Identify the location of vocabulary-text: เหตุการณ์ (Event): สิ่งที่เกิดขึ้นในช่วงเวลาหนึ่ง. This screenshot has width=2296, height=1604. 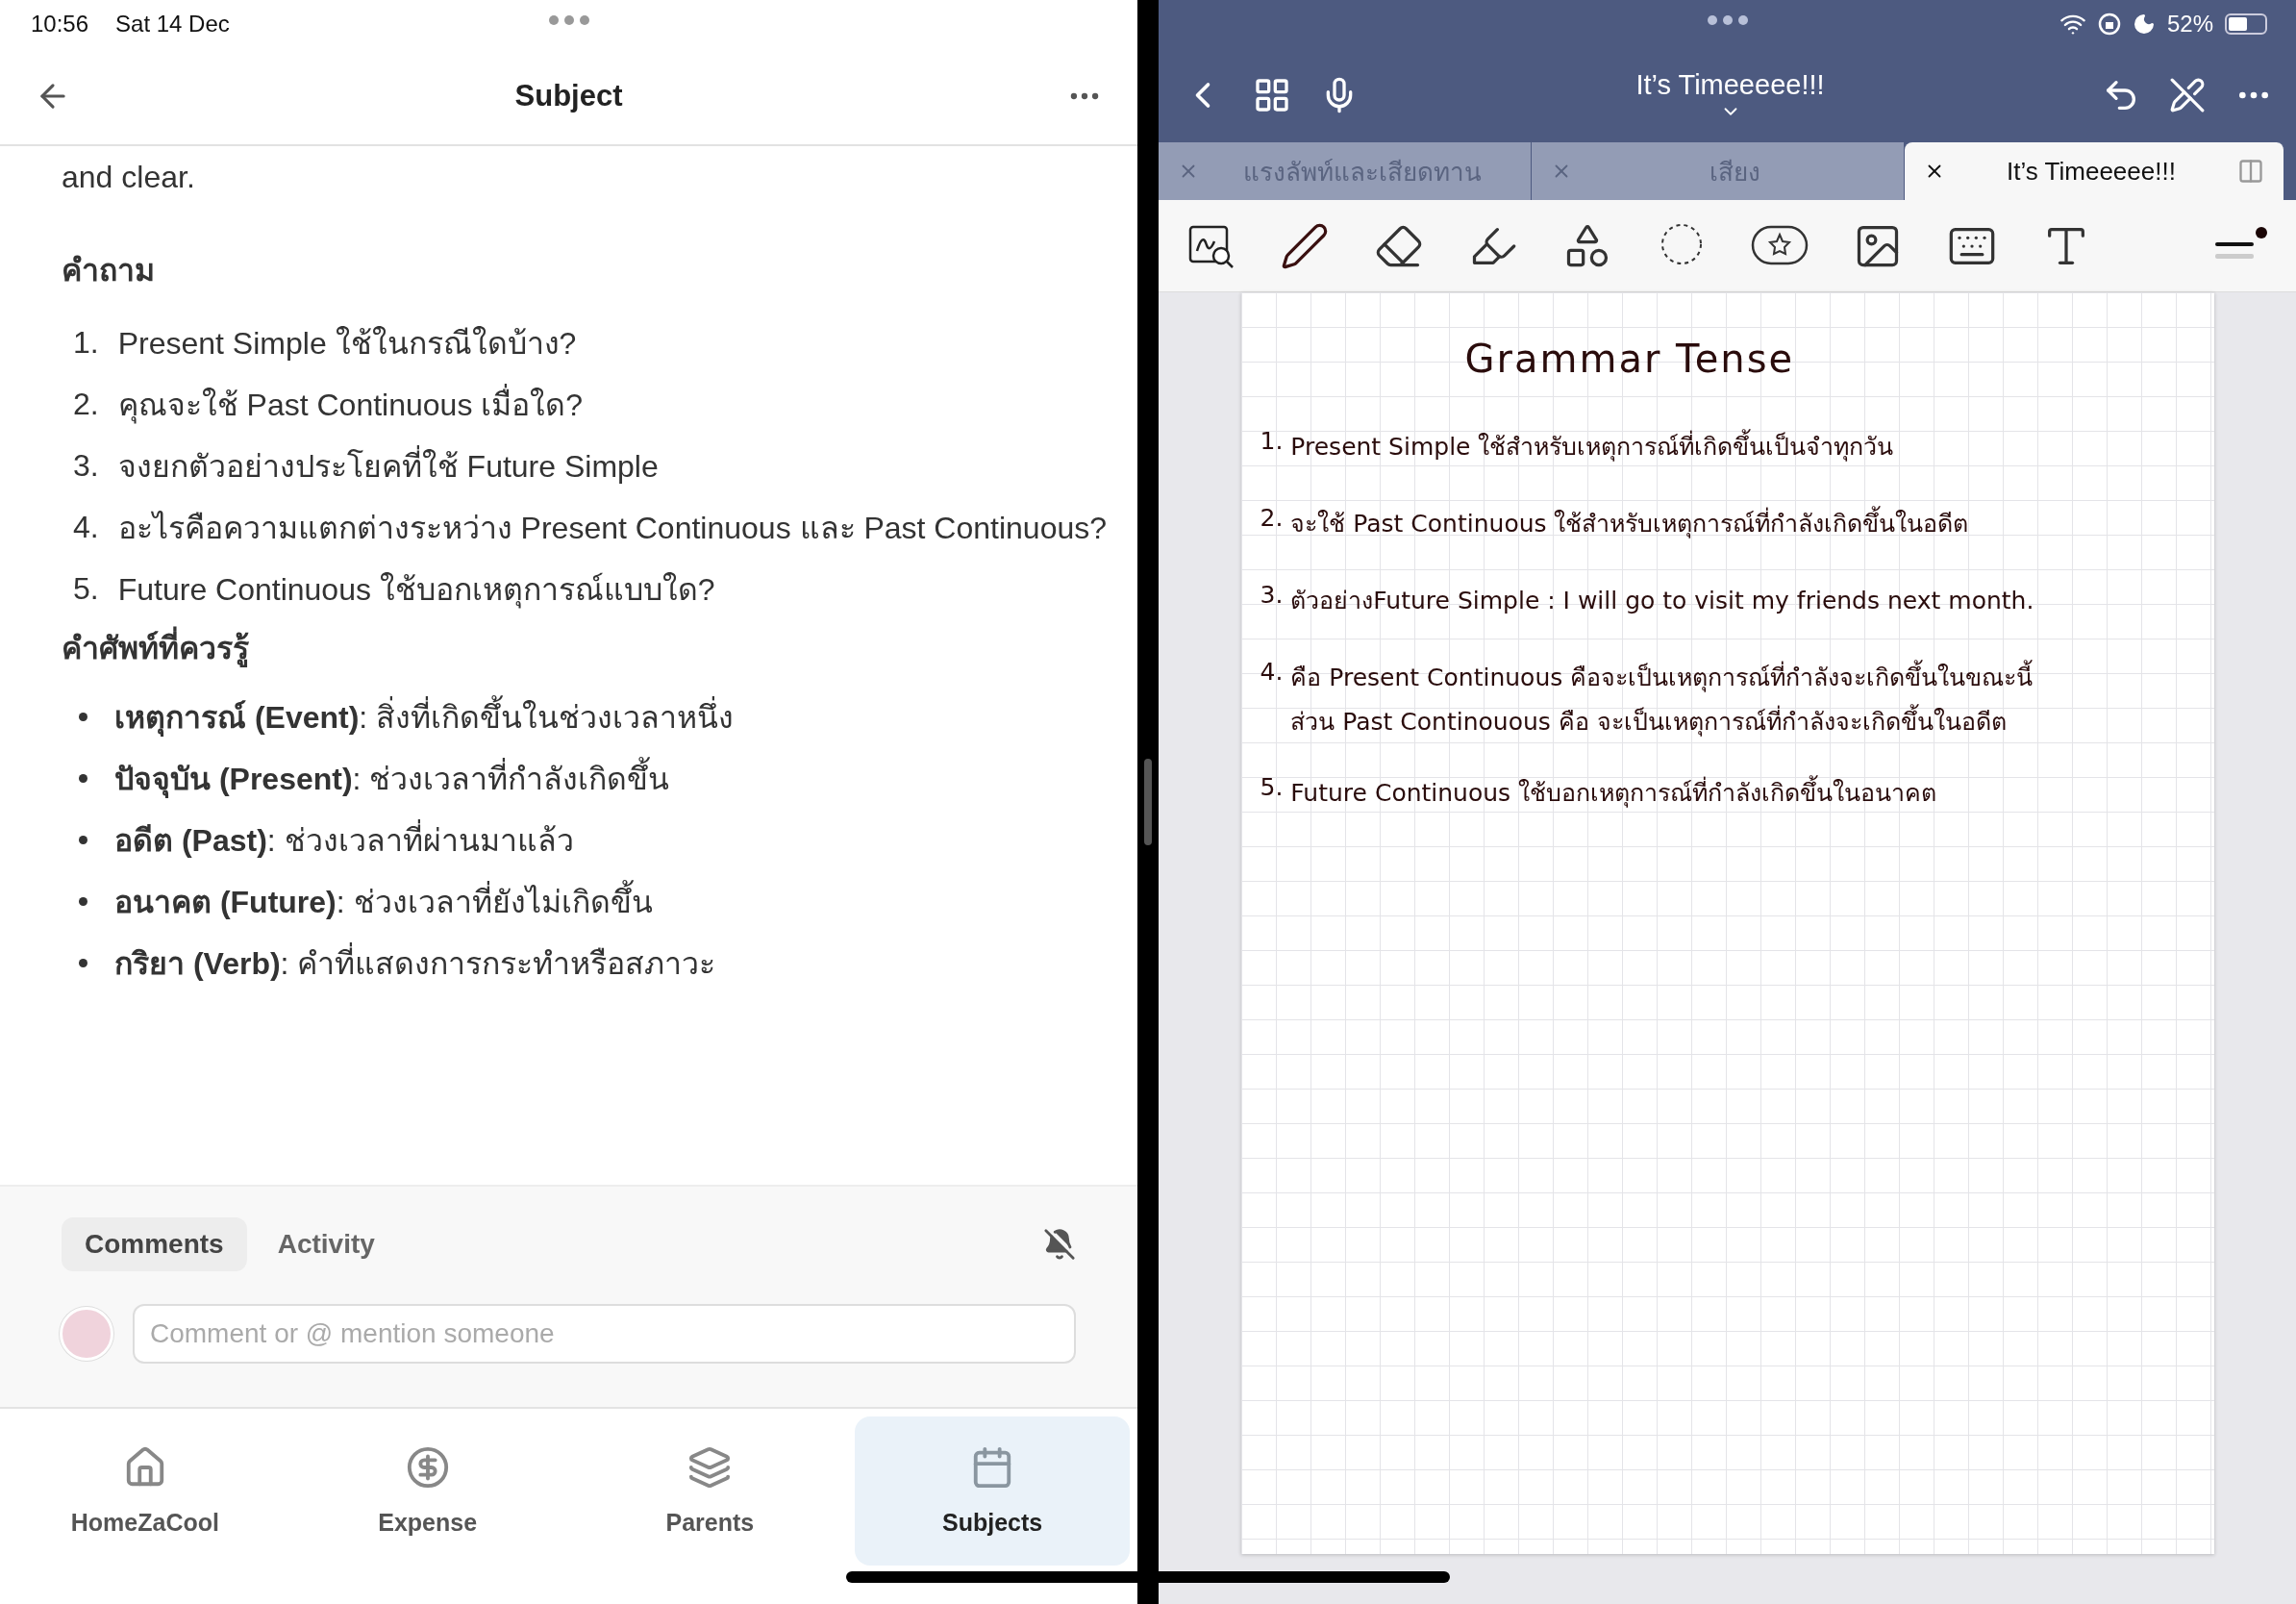
(424, 716).